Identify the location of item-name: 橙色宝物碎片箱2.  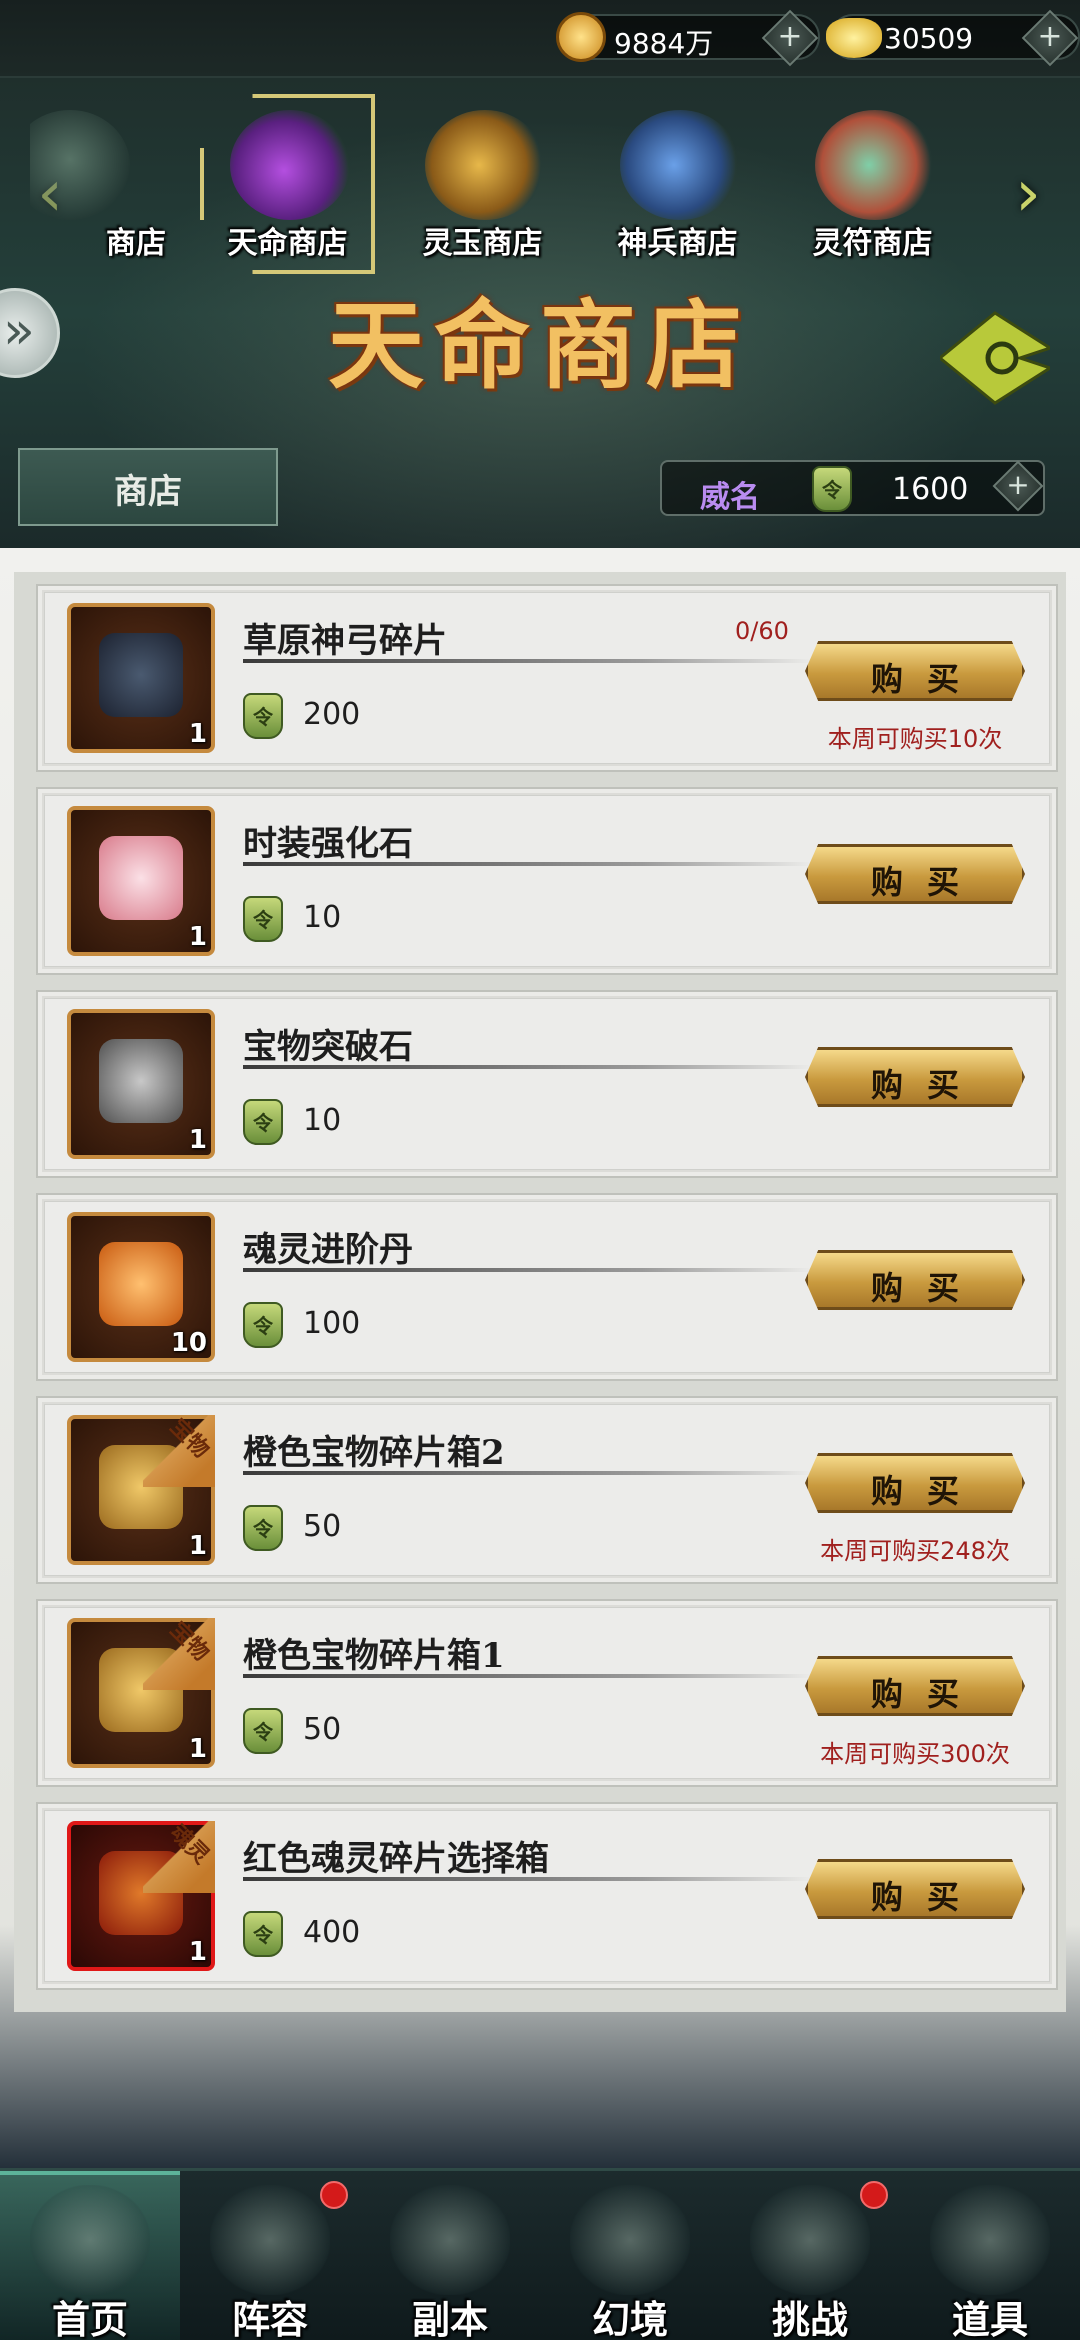
(374, 1453).